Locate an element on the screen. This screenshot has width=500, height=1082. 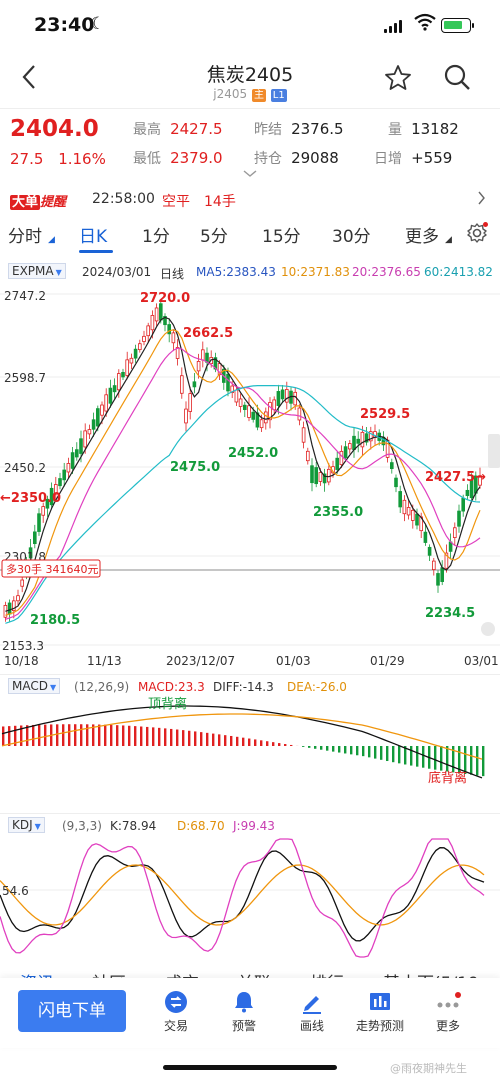
star-icon is located at coordinates (398, 81).